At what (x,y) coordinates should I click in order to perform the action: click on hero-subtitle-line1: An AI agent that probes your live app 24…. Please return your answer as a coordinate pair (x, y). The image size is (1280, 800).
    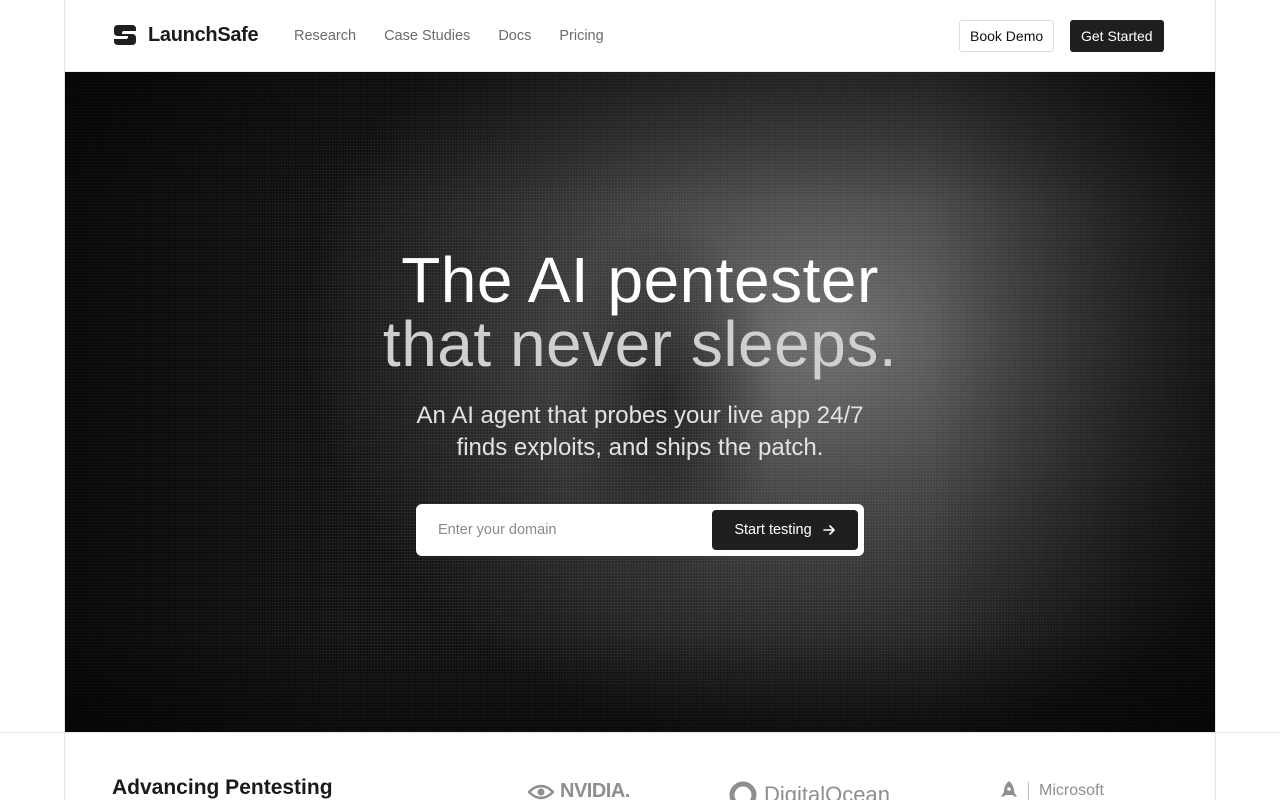
    Looking at the image, I should click on (640, 415).